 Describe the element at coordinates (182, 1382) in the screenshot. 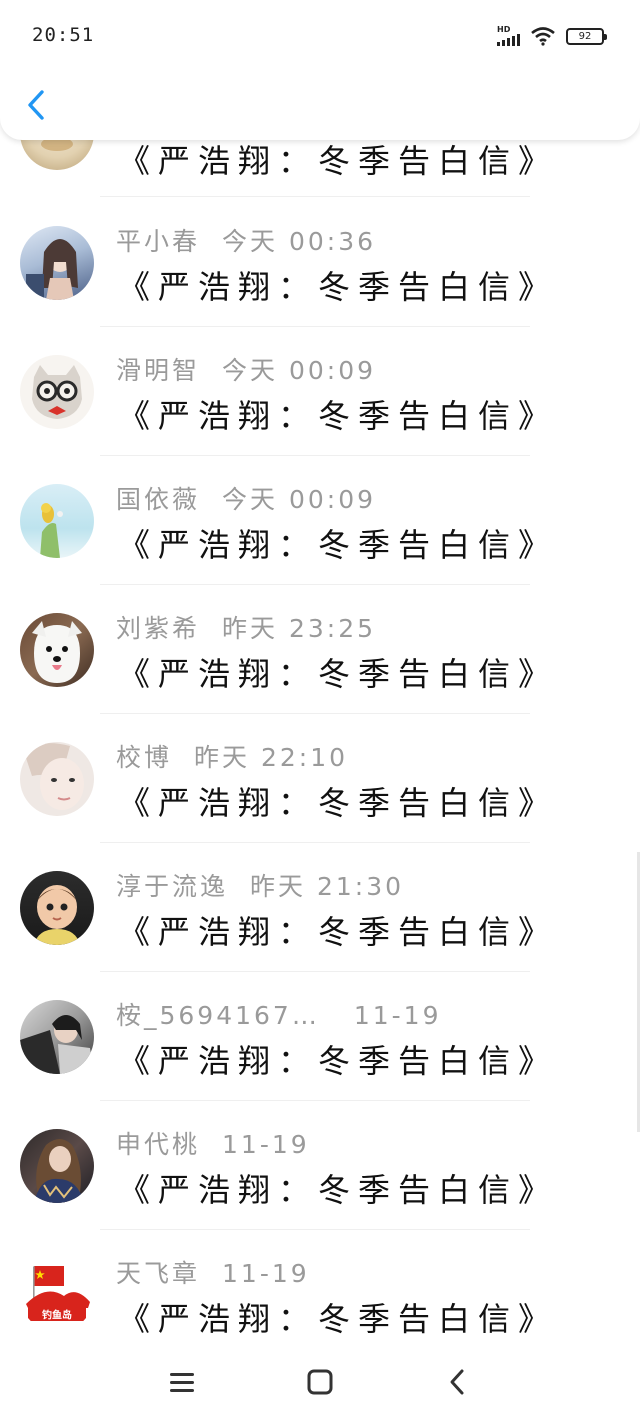

I see `menu-icon` at that location.